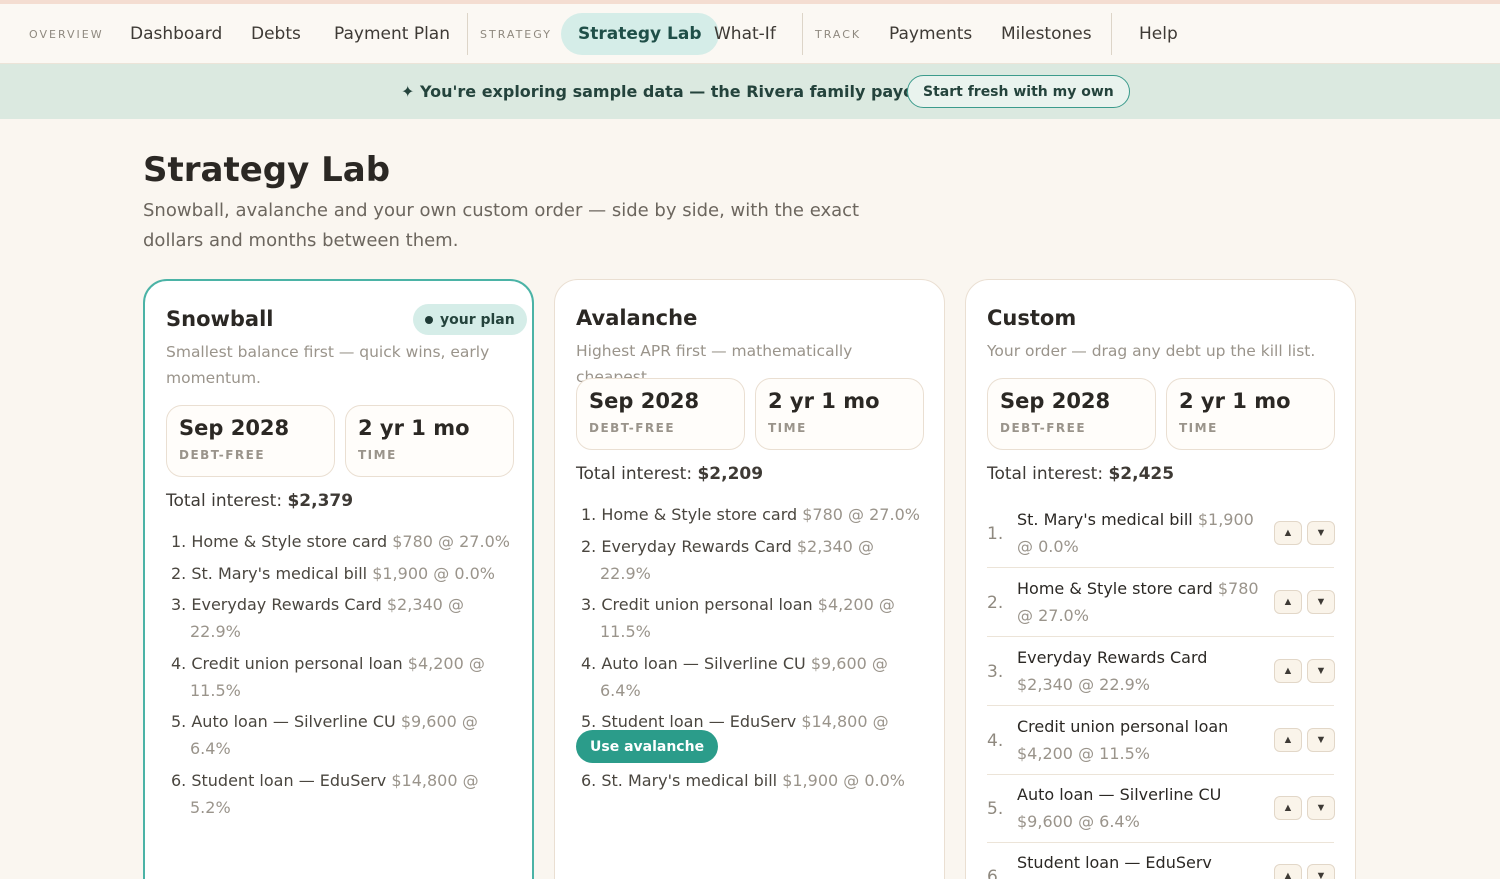  I want to click on total-interest: Total interest: $2,425, so click(1080, 474).